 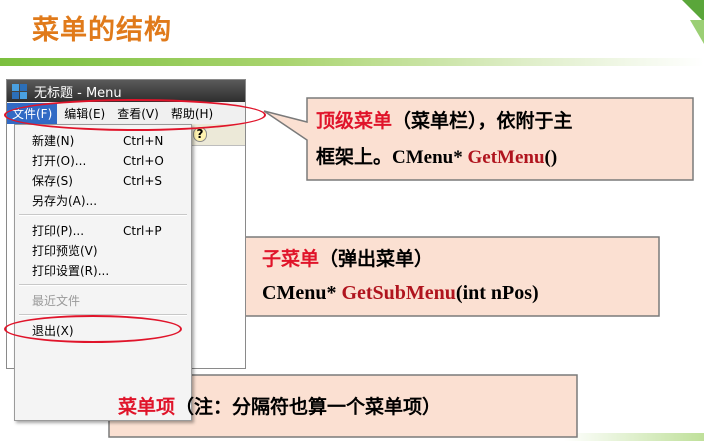 What do you see at coordinates (200, 134) in the screenshot?
I see `help-icon: ?` at bounding box center [200, 134].